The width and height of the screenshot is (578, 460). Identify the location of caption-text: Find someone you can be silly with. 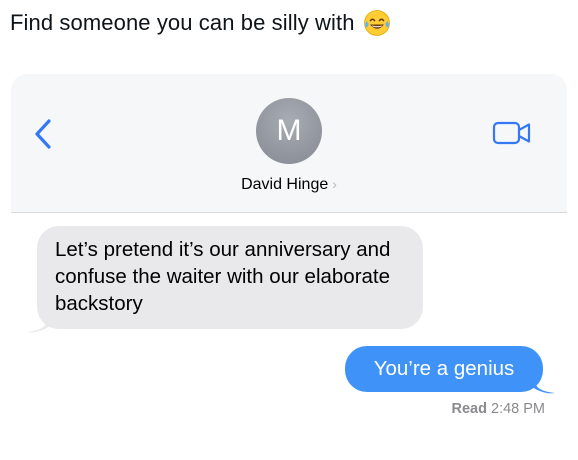
(182, 22).